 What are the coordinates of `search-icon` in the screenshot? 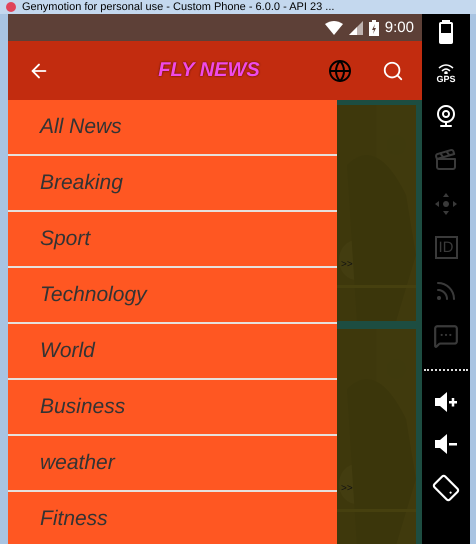 It's located at (393, 71).